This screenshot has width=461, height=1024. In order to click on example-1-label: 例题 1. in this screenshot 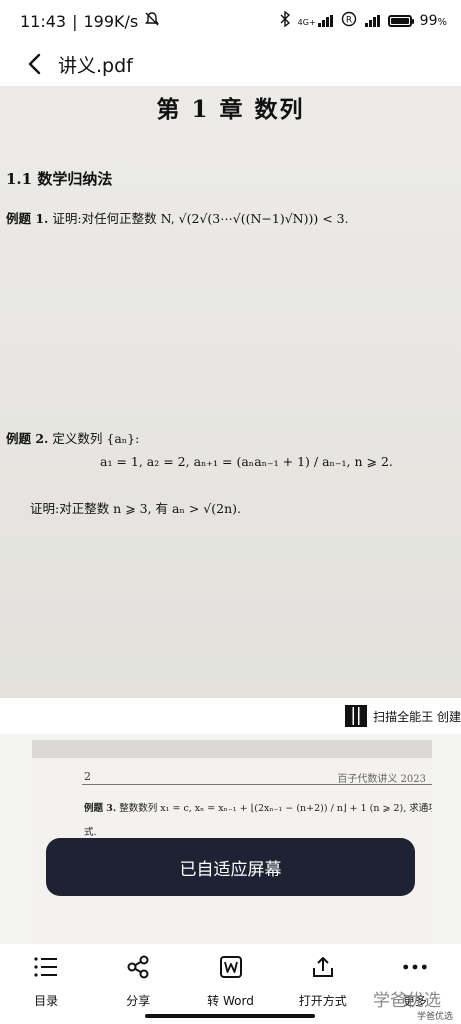, I will do `click(27, 218)`.